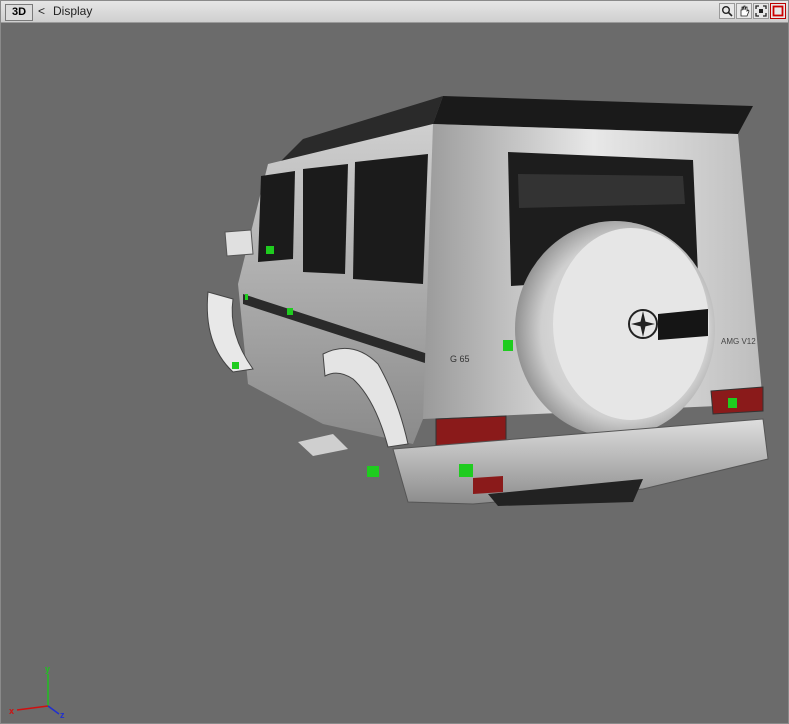 The width and height of the screenshot is (789, 724). I want to click on mode-badge: 3D, so click(19, 12).